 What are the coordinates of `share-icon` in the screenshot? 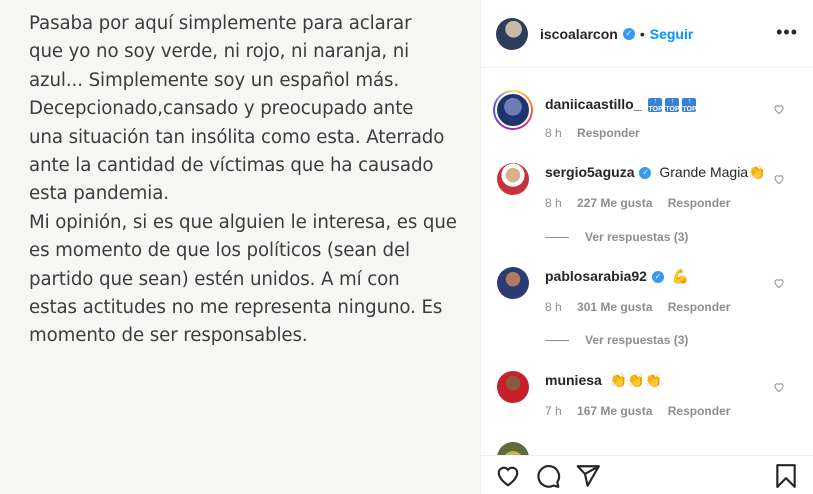 It's located at (588, 476).